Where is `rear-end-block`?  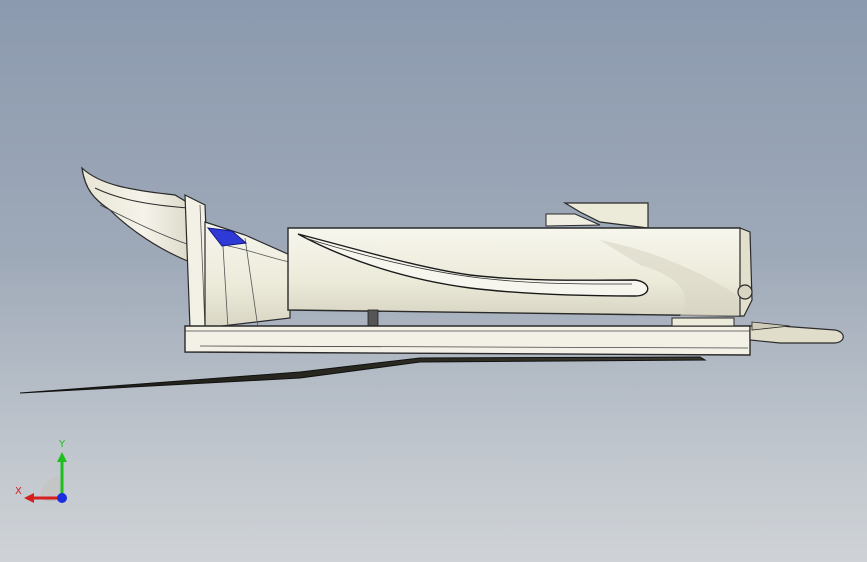 rear-end-block is located at coordinates (746, 272).